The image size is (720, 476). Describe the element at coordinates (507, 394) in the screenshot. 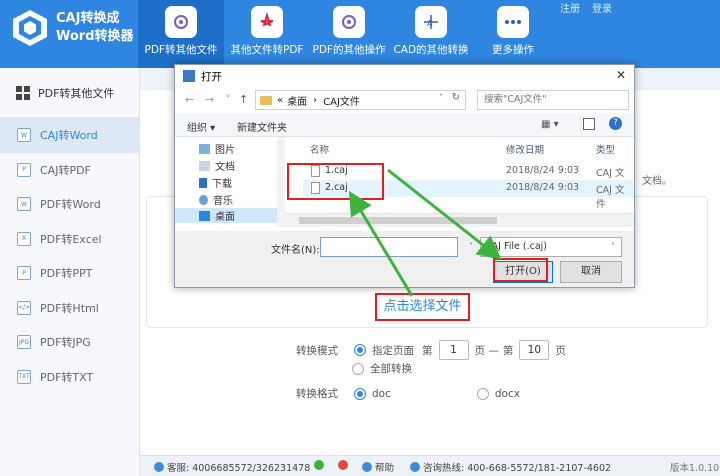

I see `format-docx-label: docx` at that location.